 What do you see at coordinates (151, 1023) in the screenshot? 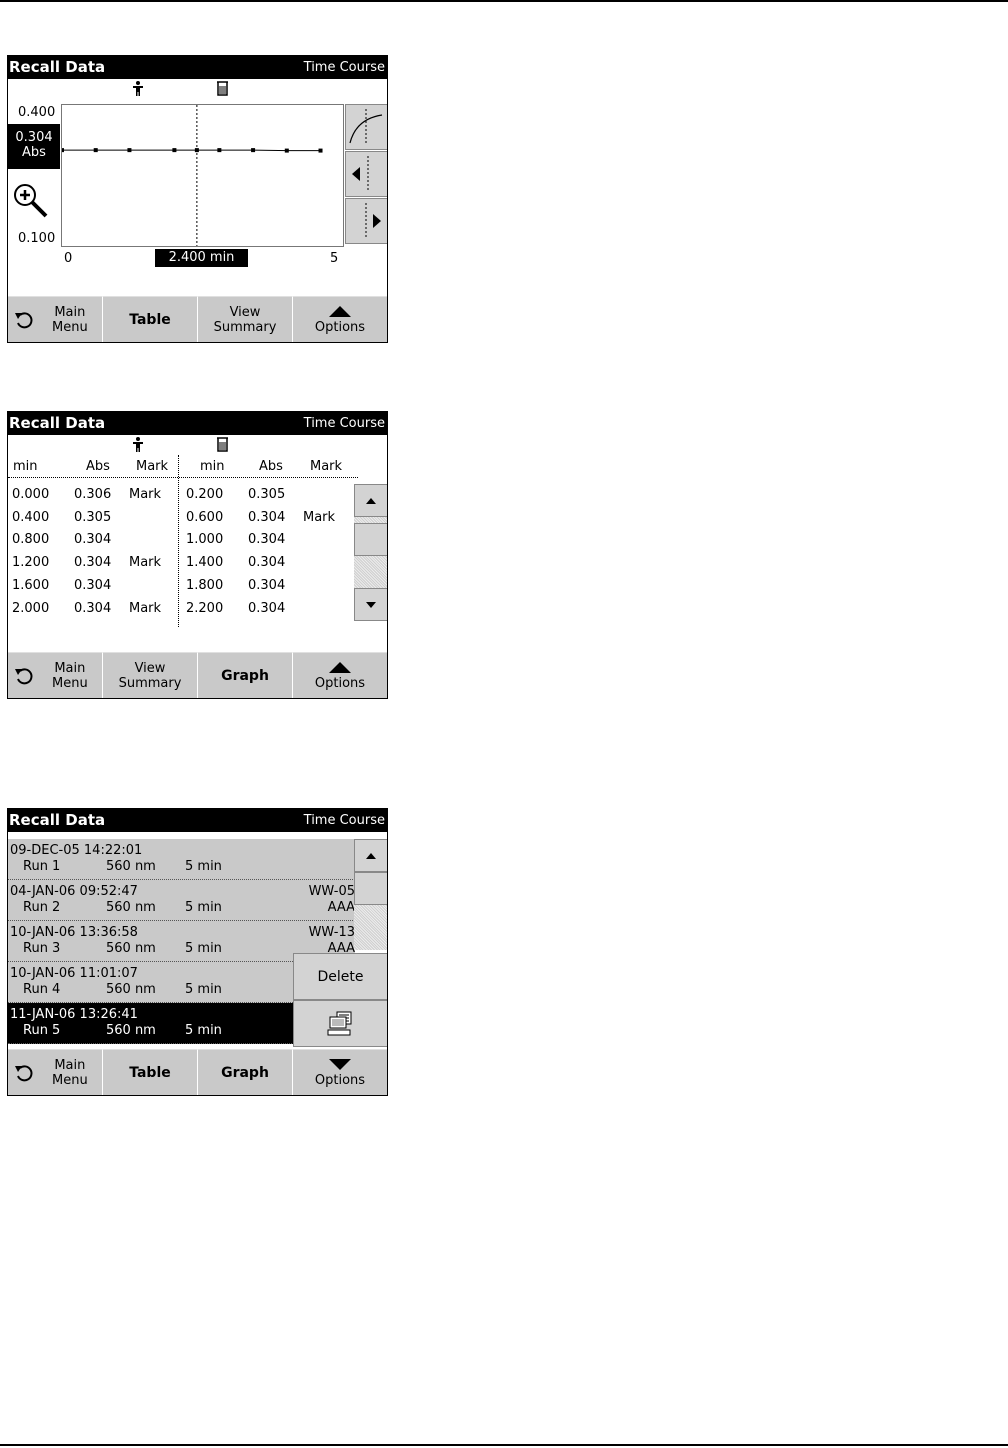
I see `run-list-item: 11-JAN-06 13:26:41 Run 5 560 nm 5 min` at bounding box center [151, 1023].